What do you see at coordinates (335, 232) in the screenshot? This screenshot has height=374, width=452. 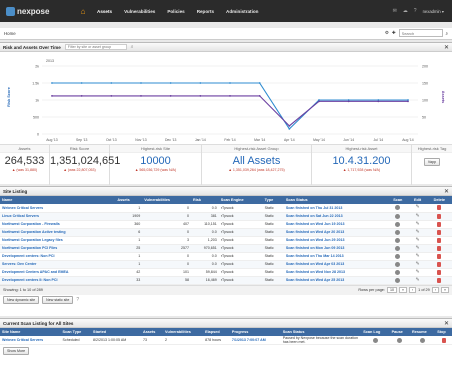 I see `table-cell: Scan finished on Wed Apr 20 2013` at bounding box center [335, 232].